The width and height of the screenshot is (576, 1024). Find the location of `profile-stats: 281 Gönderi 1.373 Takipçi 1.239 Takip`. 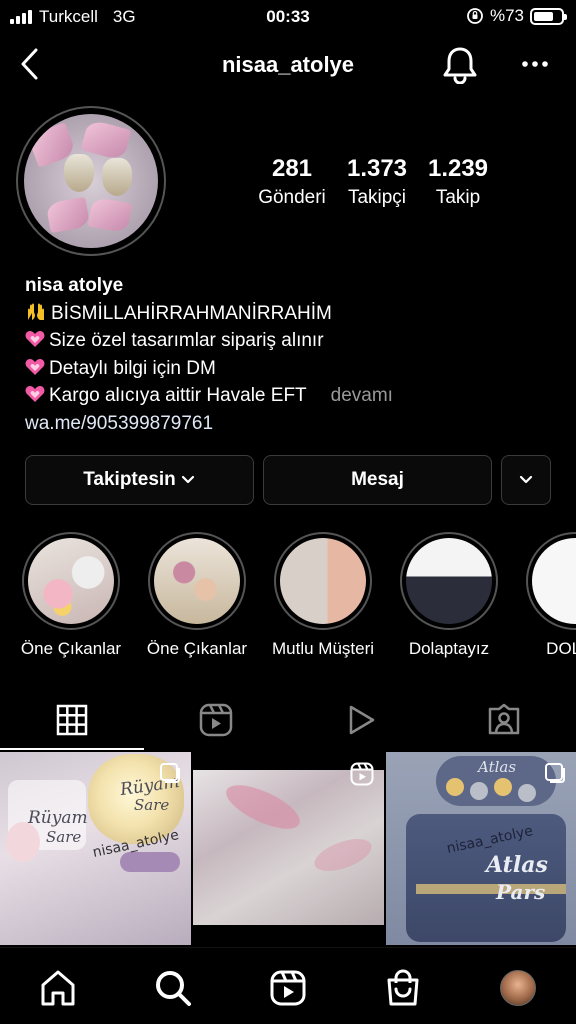

profile-stats: 281 Gönderi 1.373 Takipçi 1.239 Takip is located at coordinates (373, 182).